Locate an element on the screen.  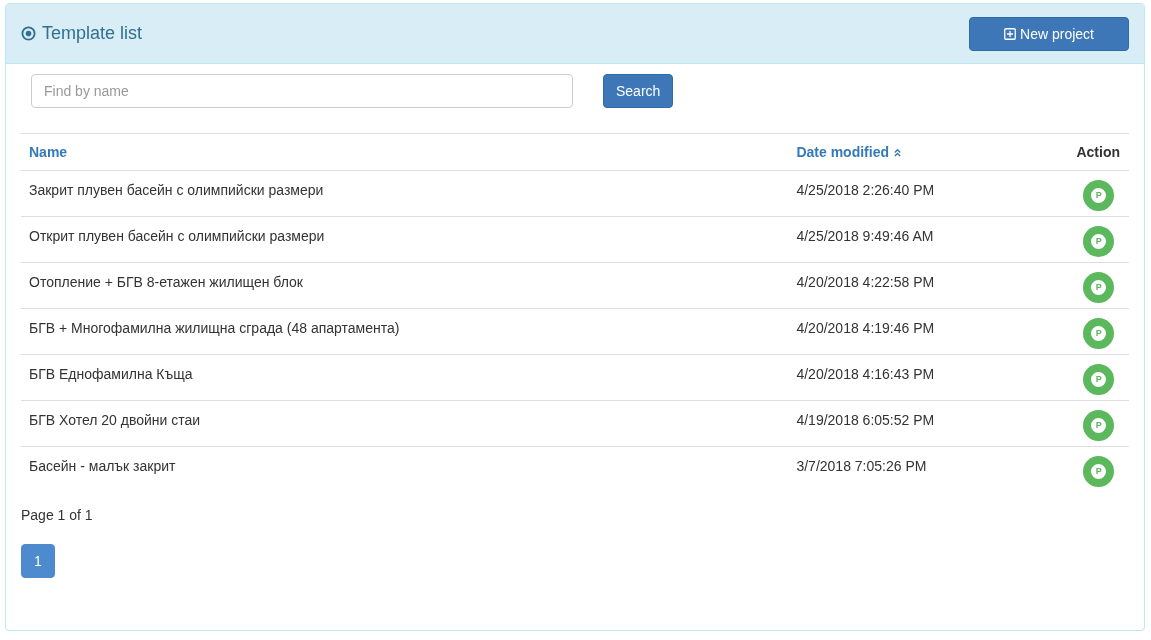
date-cell: 4/20/2018 4:19:46 PM is located at coordinates (865, 328).